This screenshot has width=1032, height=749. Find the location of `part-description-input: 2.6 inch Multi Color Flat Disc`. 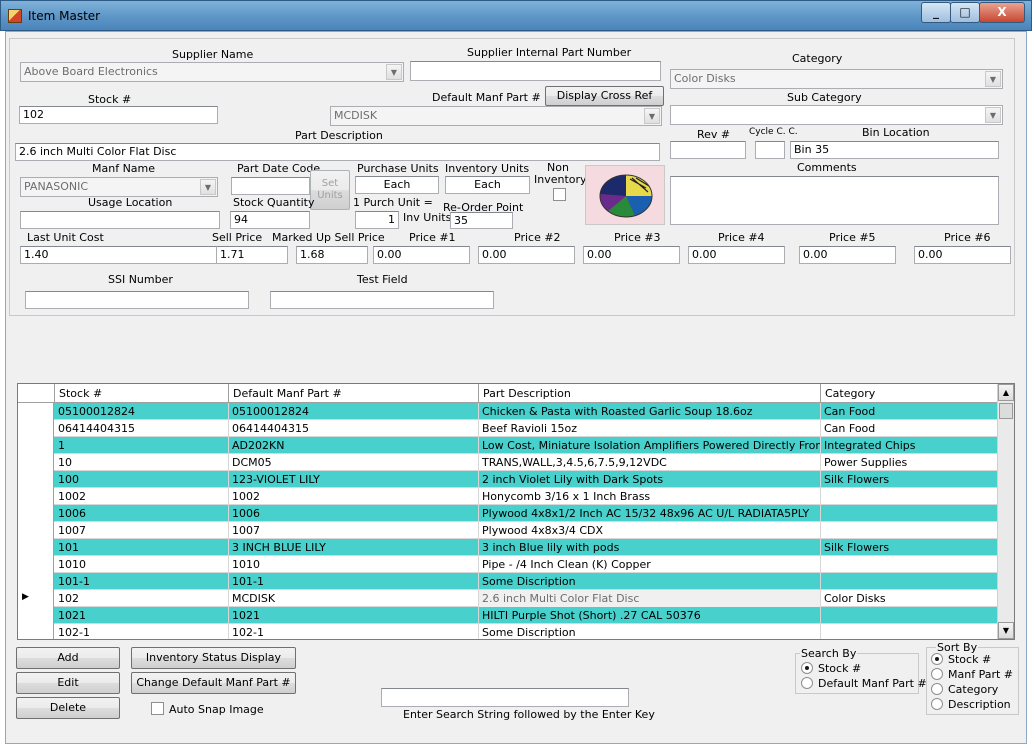

part-description-input: 2.6 inch Multi Color Flat Disc is located at coordinates (337, 152).